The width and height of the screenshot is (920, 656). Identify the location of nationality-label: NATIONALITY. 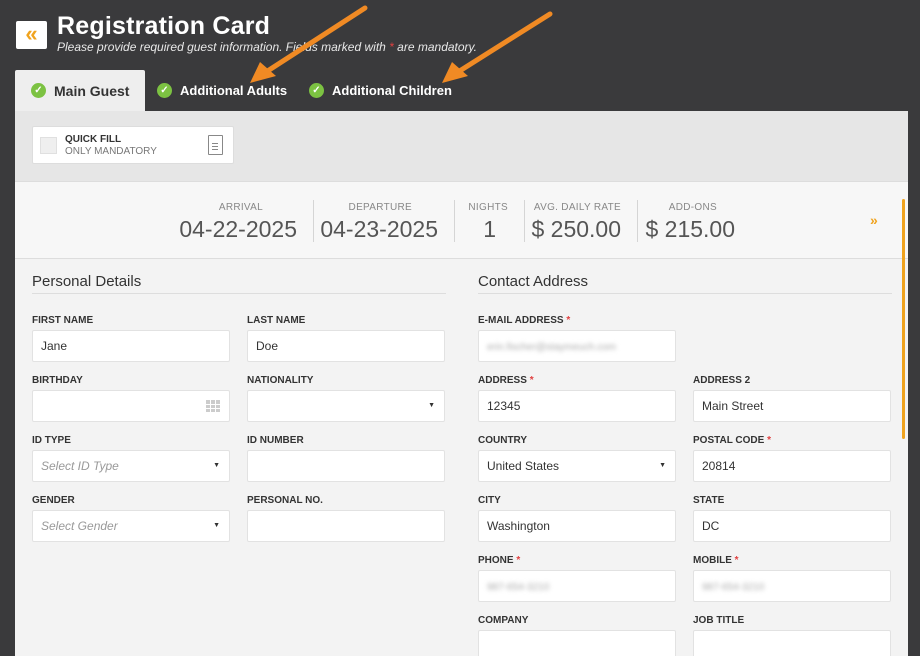
(280, 380).